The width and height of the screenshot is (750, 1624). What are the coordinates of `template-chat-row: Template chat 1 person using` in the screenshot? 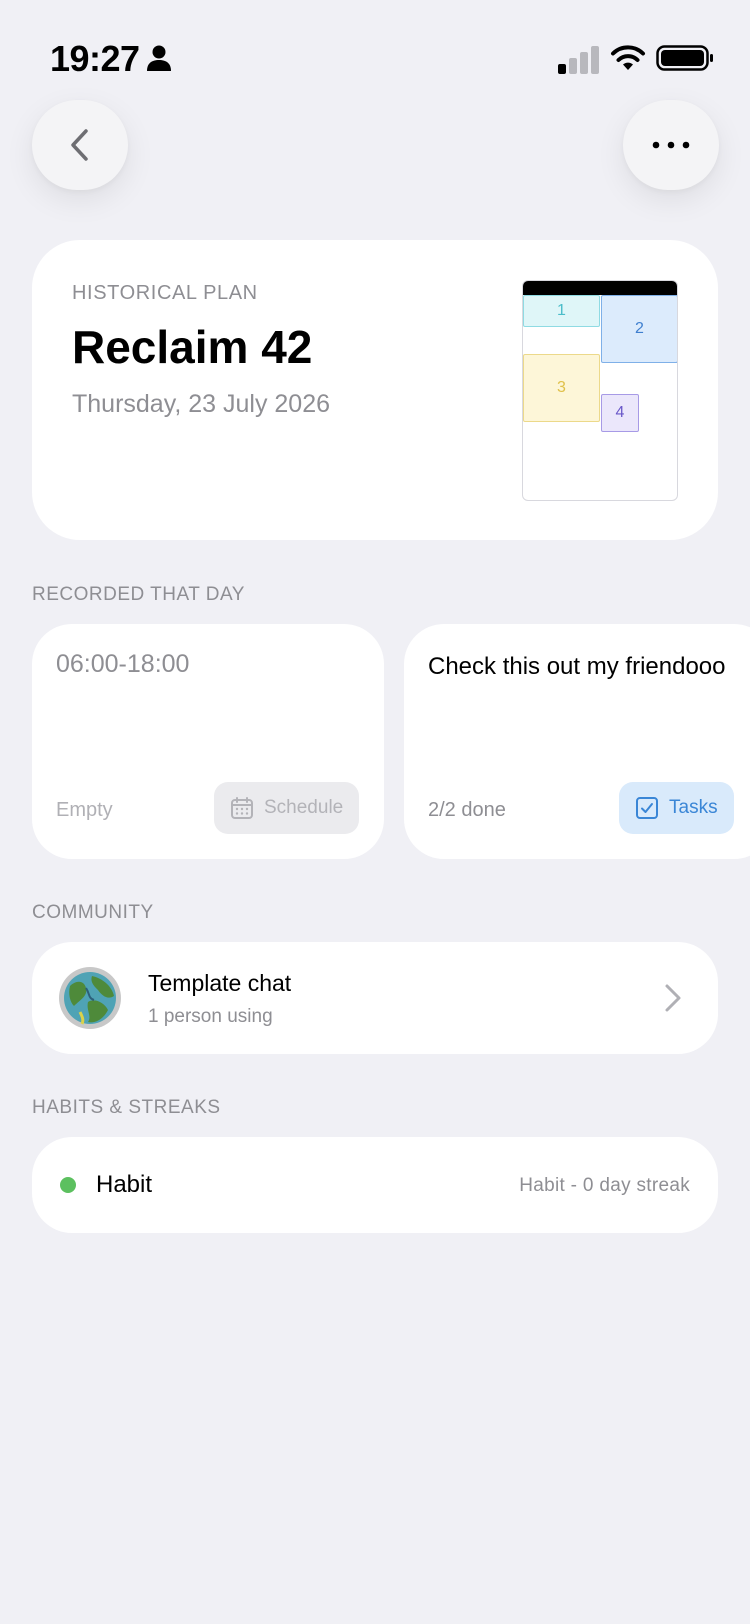 It's located at (375, 998).